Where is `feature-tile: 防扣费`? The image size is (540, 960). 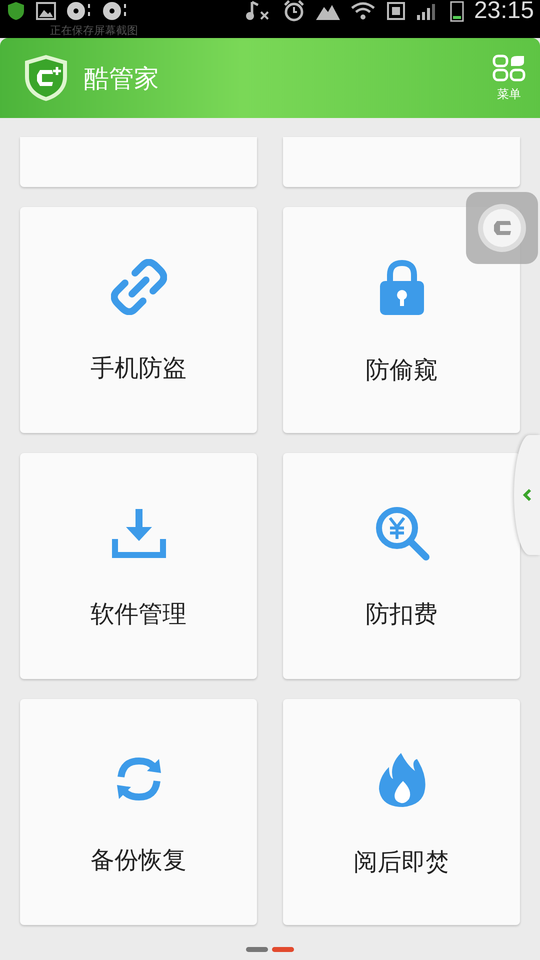 feature-tile: 防扣费 is located at coordinates (401, 566).